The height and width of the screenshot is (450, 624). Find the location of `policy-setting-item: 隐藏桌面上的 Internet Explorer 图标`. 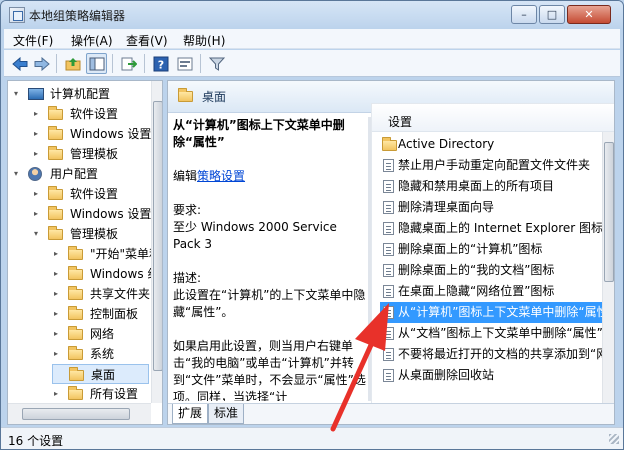

policy-setting-item: 隐藏桌面上的 Internet Explorer 图标 is located at coordinates (492, 228).